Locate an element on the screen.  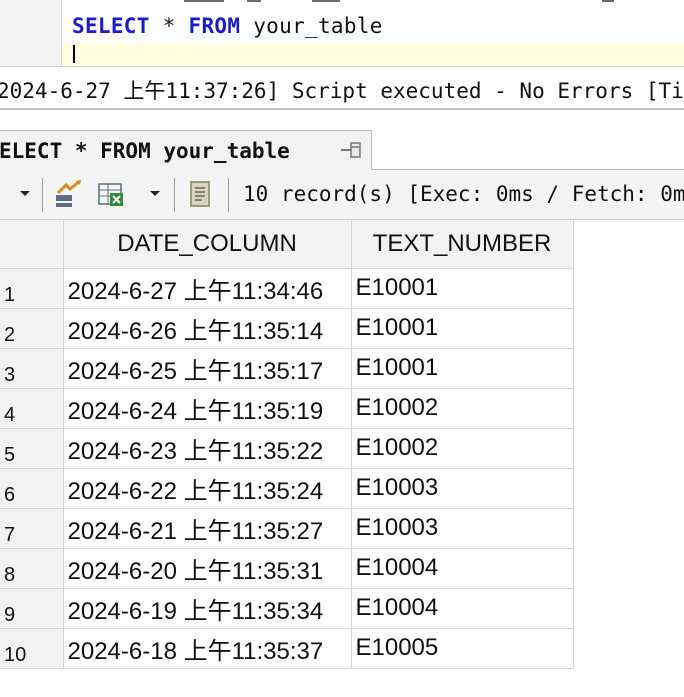
export-excel-icon is located at coordinates (111, 194).